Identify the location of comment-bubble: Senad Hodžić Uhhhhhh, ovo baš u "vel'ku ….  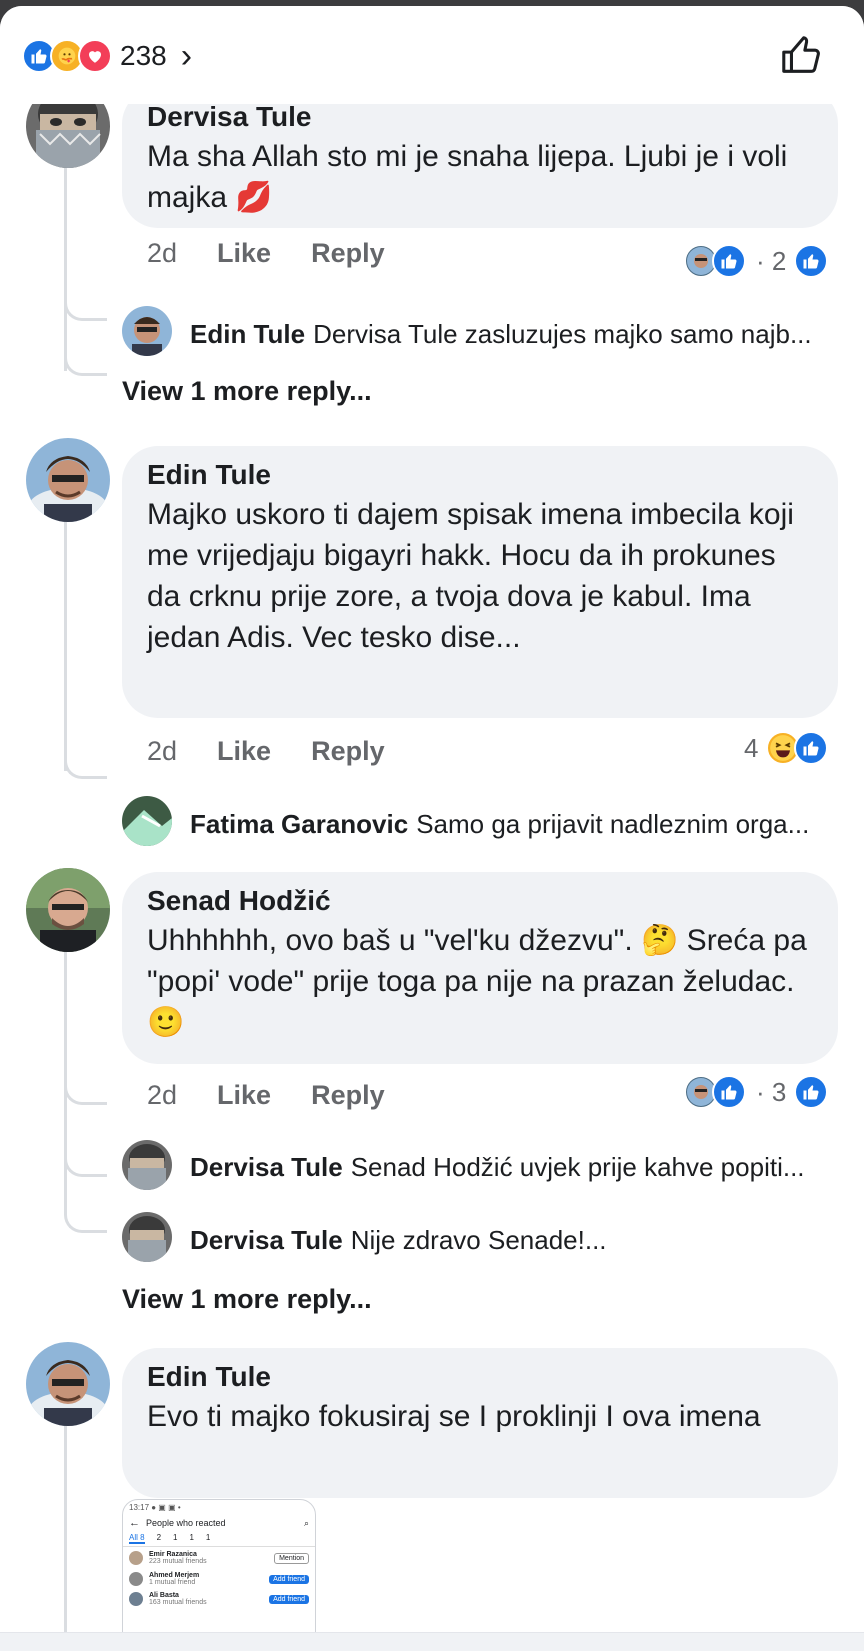
(480, 968).